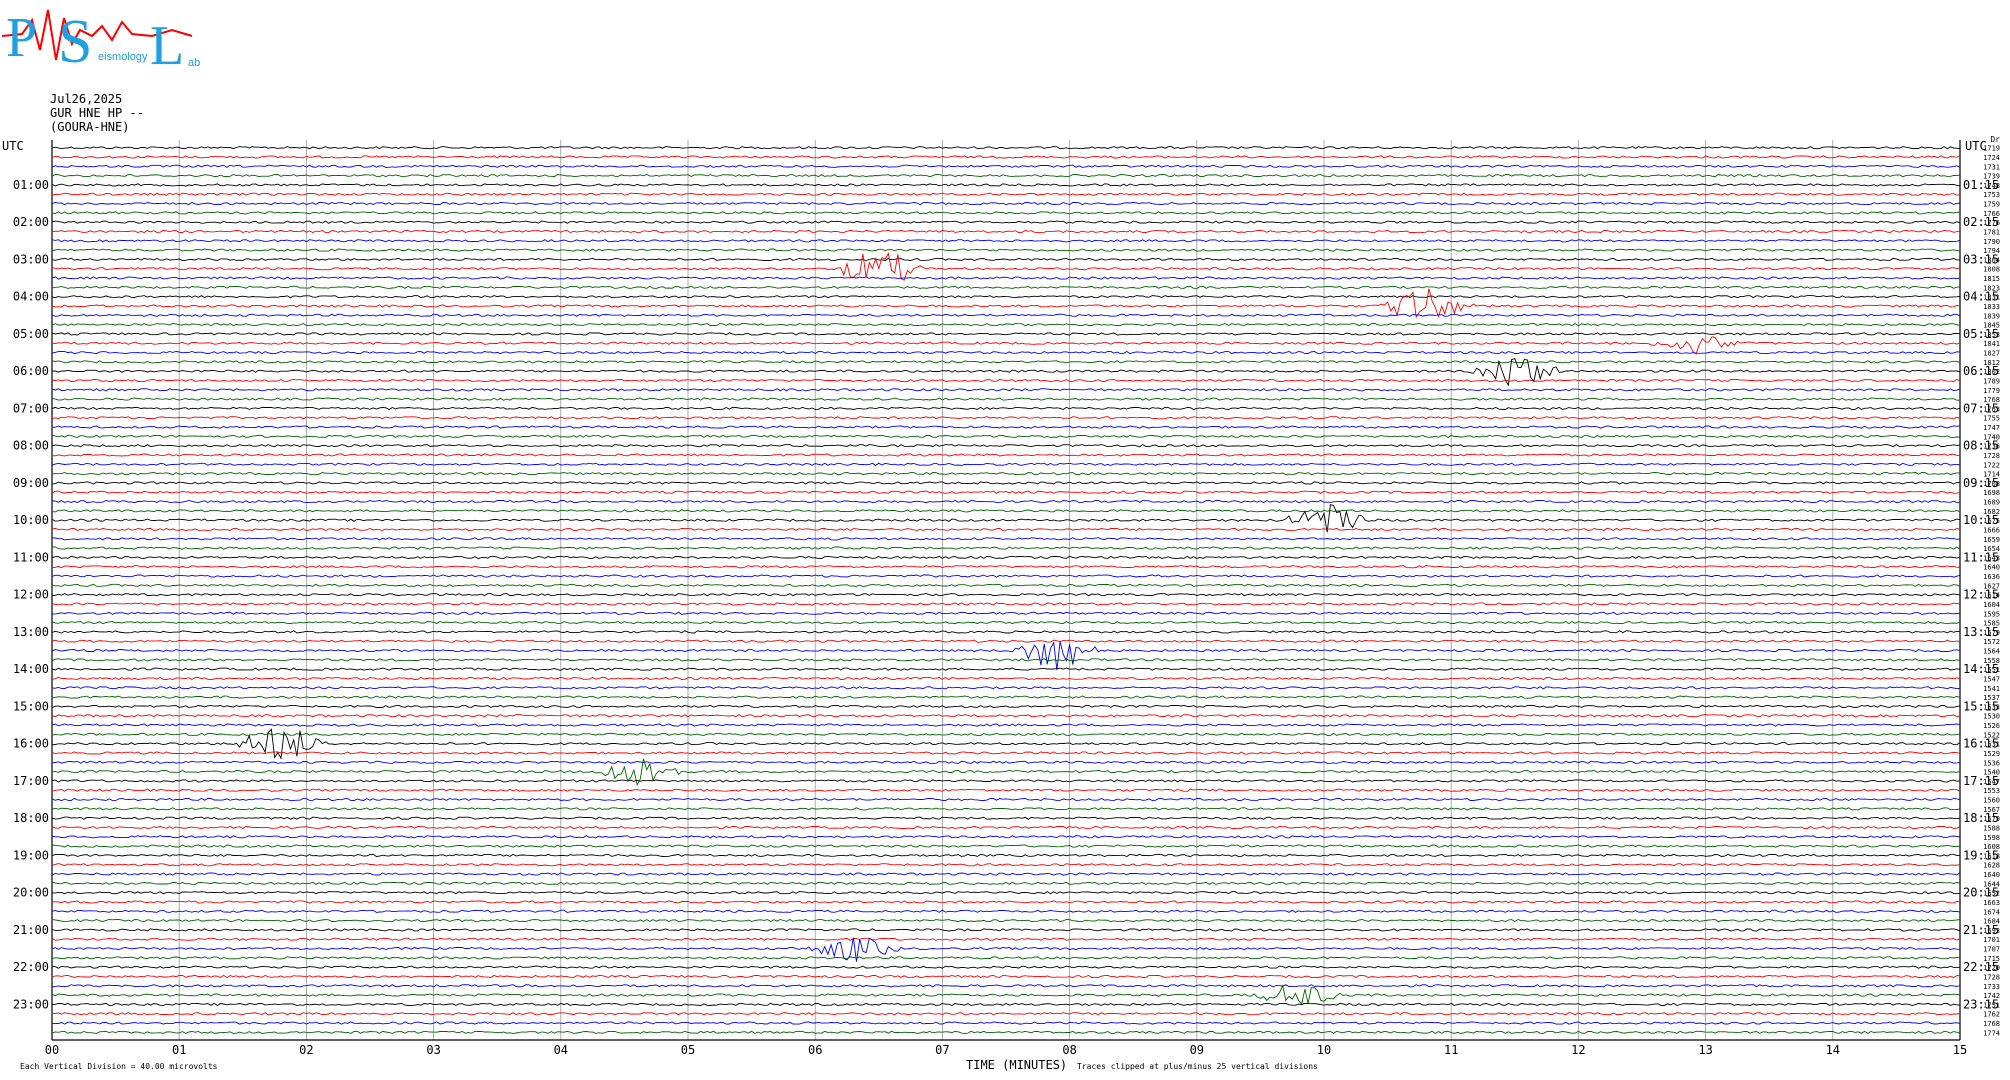  Describe the element at coordinates (1991, 717) in the screenshot. I see `row-rms-value: 1530` at that location.